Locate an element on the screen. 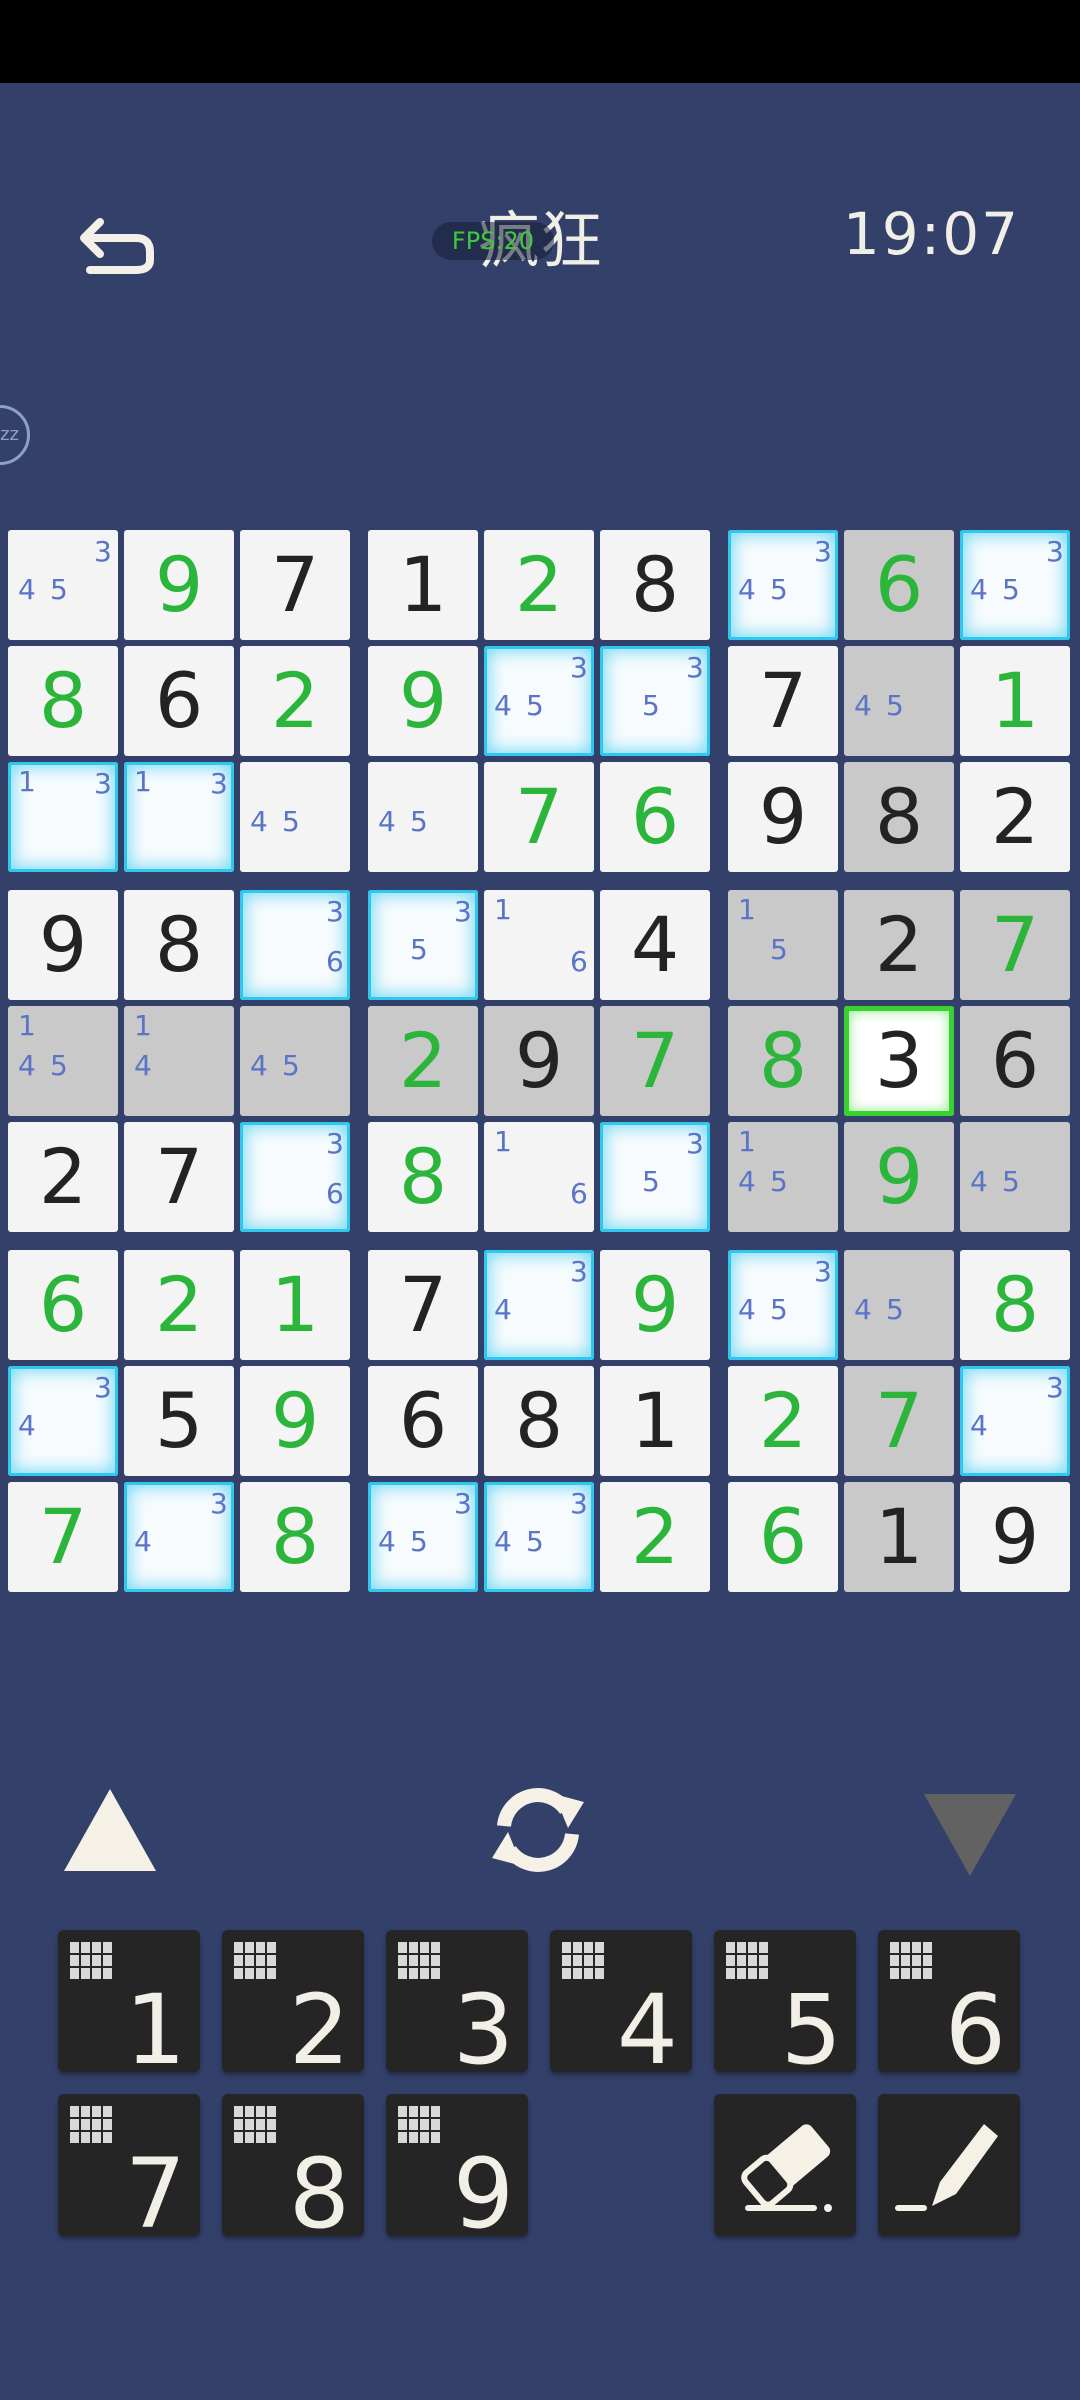  eraser-icon is located at coordinates (786, 2168).